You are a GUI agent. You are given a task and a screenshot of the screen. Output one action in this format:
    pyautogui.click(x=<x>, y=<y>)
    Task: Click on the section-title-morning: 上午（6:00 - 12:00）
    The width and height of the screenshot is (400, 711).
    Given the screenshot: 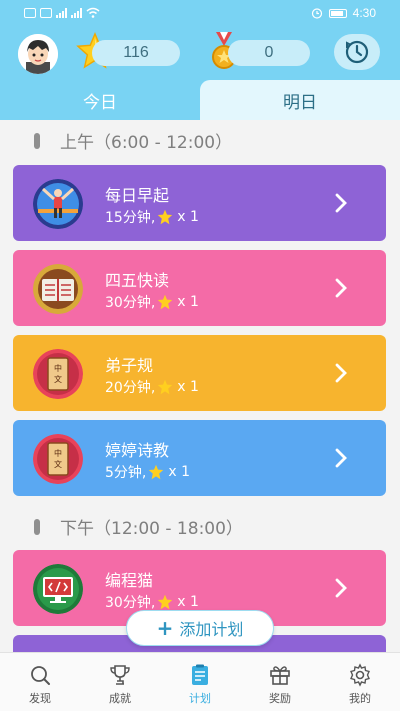 What is the action you would take?
    pyautogui.click(x=133, y=140)
    